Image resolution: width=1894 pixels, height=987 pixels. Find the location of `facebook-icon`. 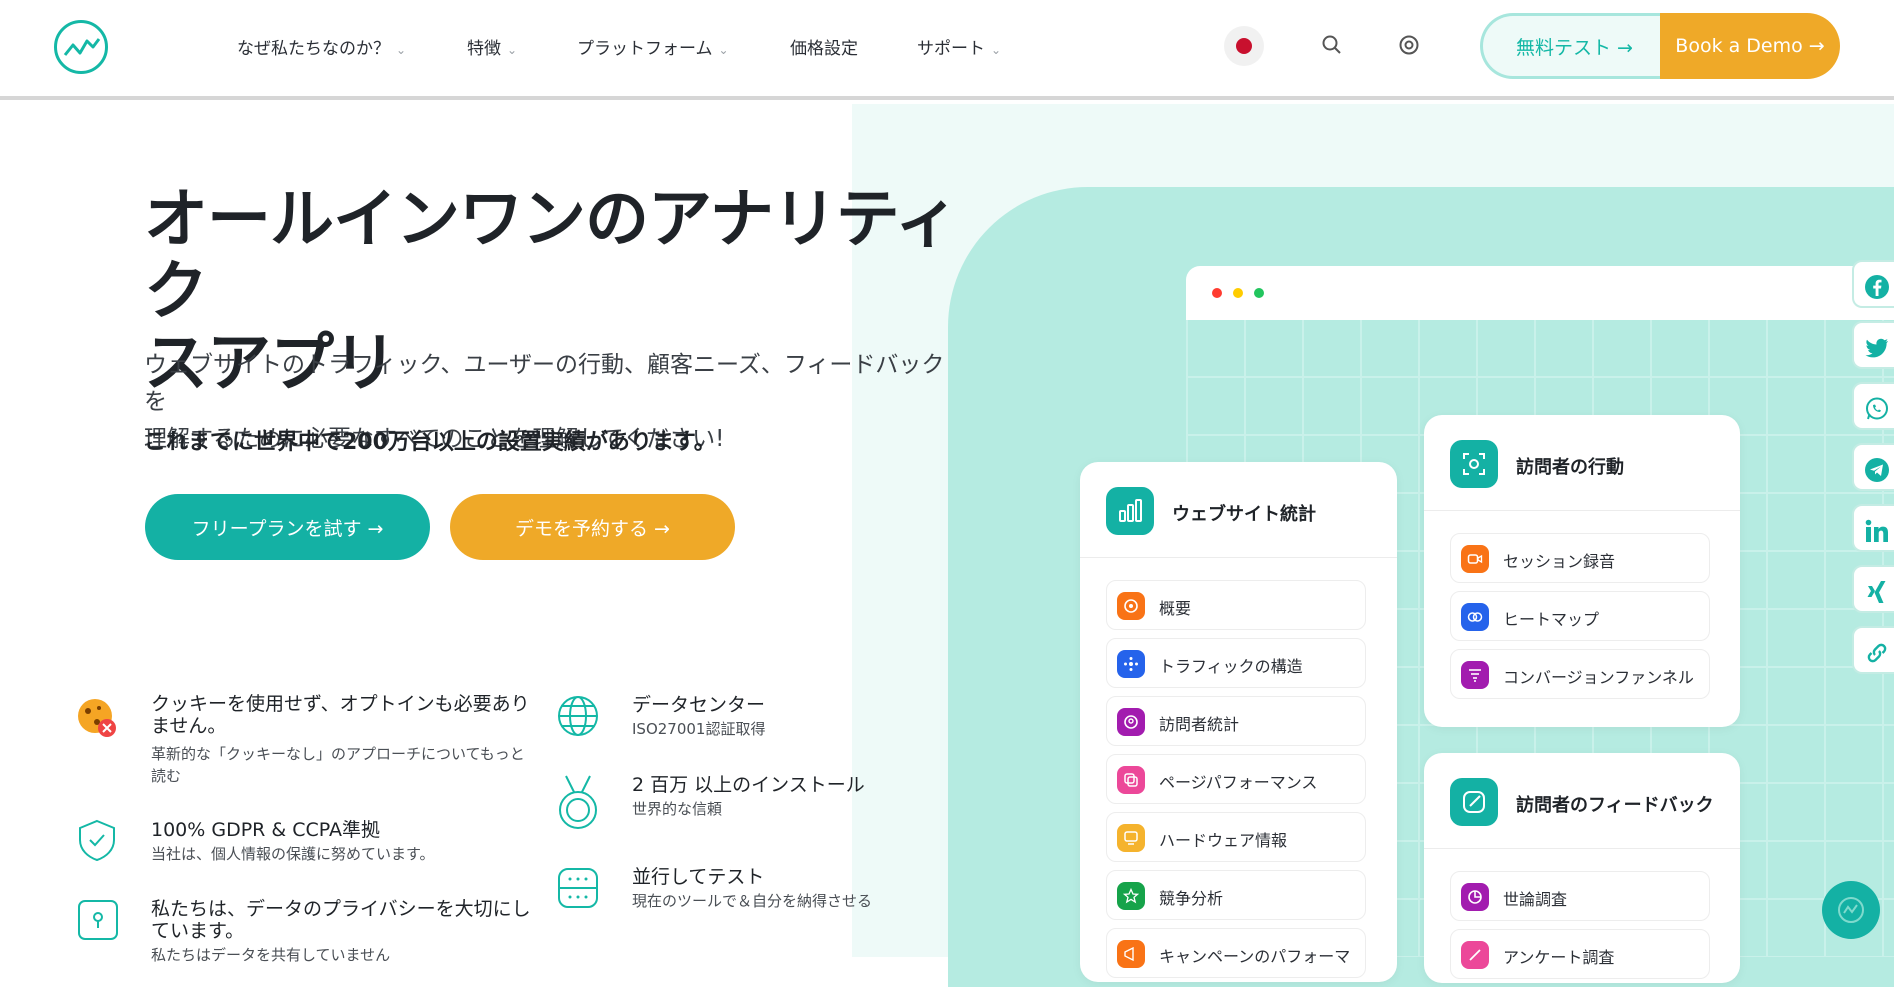

facebook-icon is located at coordinates (1877, 287).